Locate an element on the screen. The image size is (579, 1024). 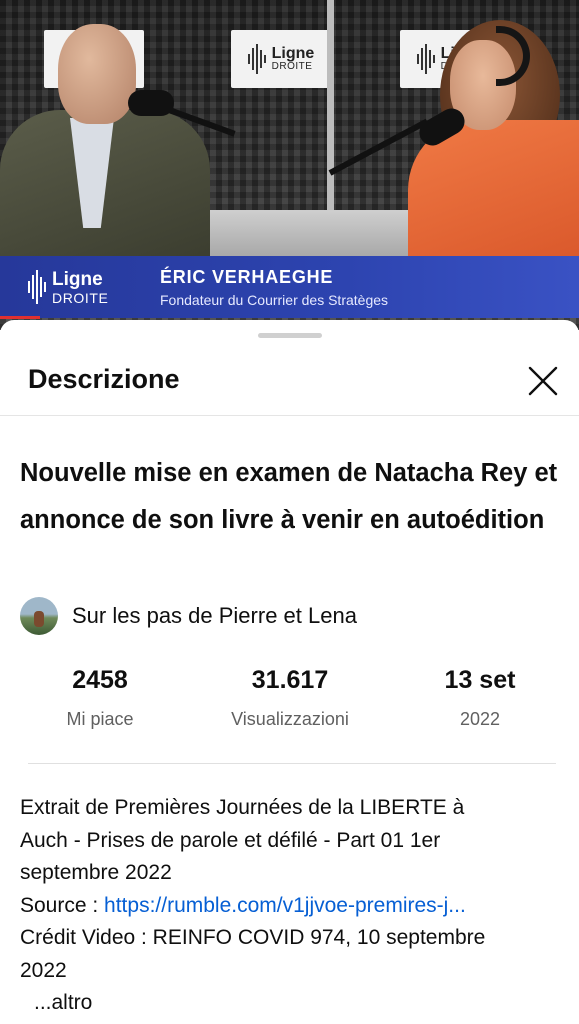
sheet-title: Descrizione is located at coordinates (104, 379).